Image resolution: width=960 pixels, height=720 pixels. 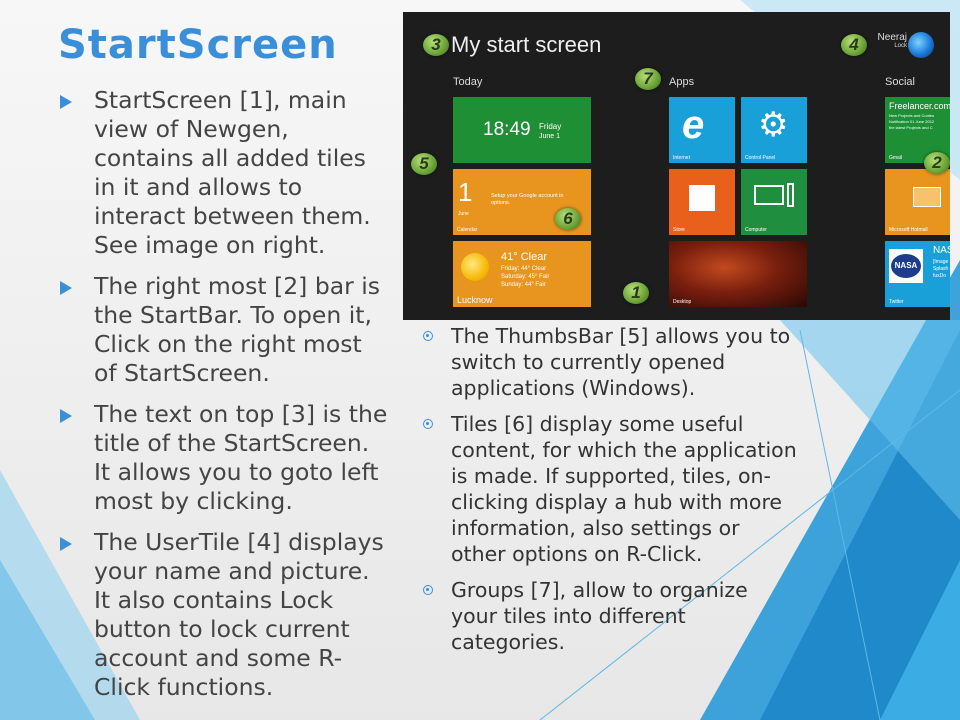 I want to click on gmail-line: the latest Projects and C, so click(x=911, y=127).